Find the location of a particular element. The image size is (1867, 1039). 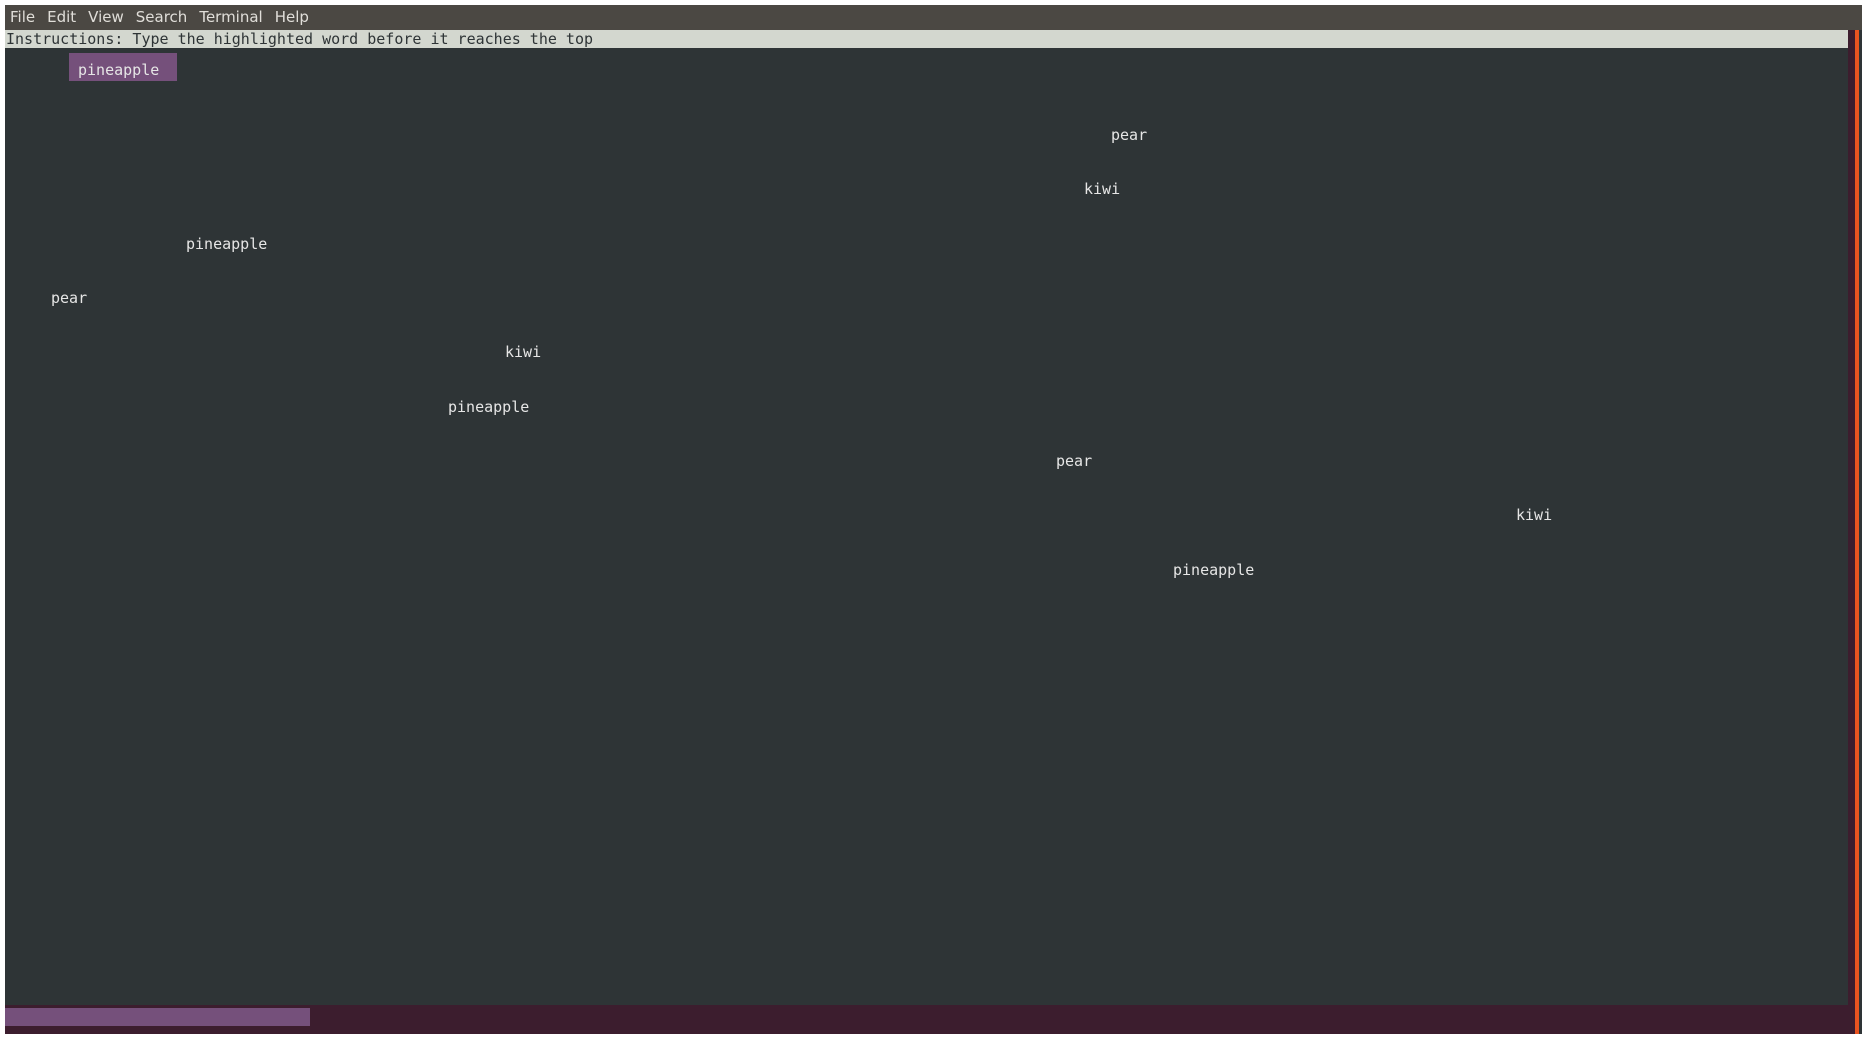

menu-help: Help is located at coordinates (292, 17).